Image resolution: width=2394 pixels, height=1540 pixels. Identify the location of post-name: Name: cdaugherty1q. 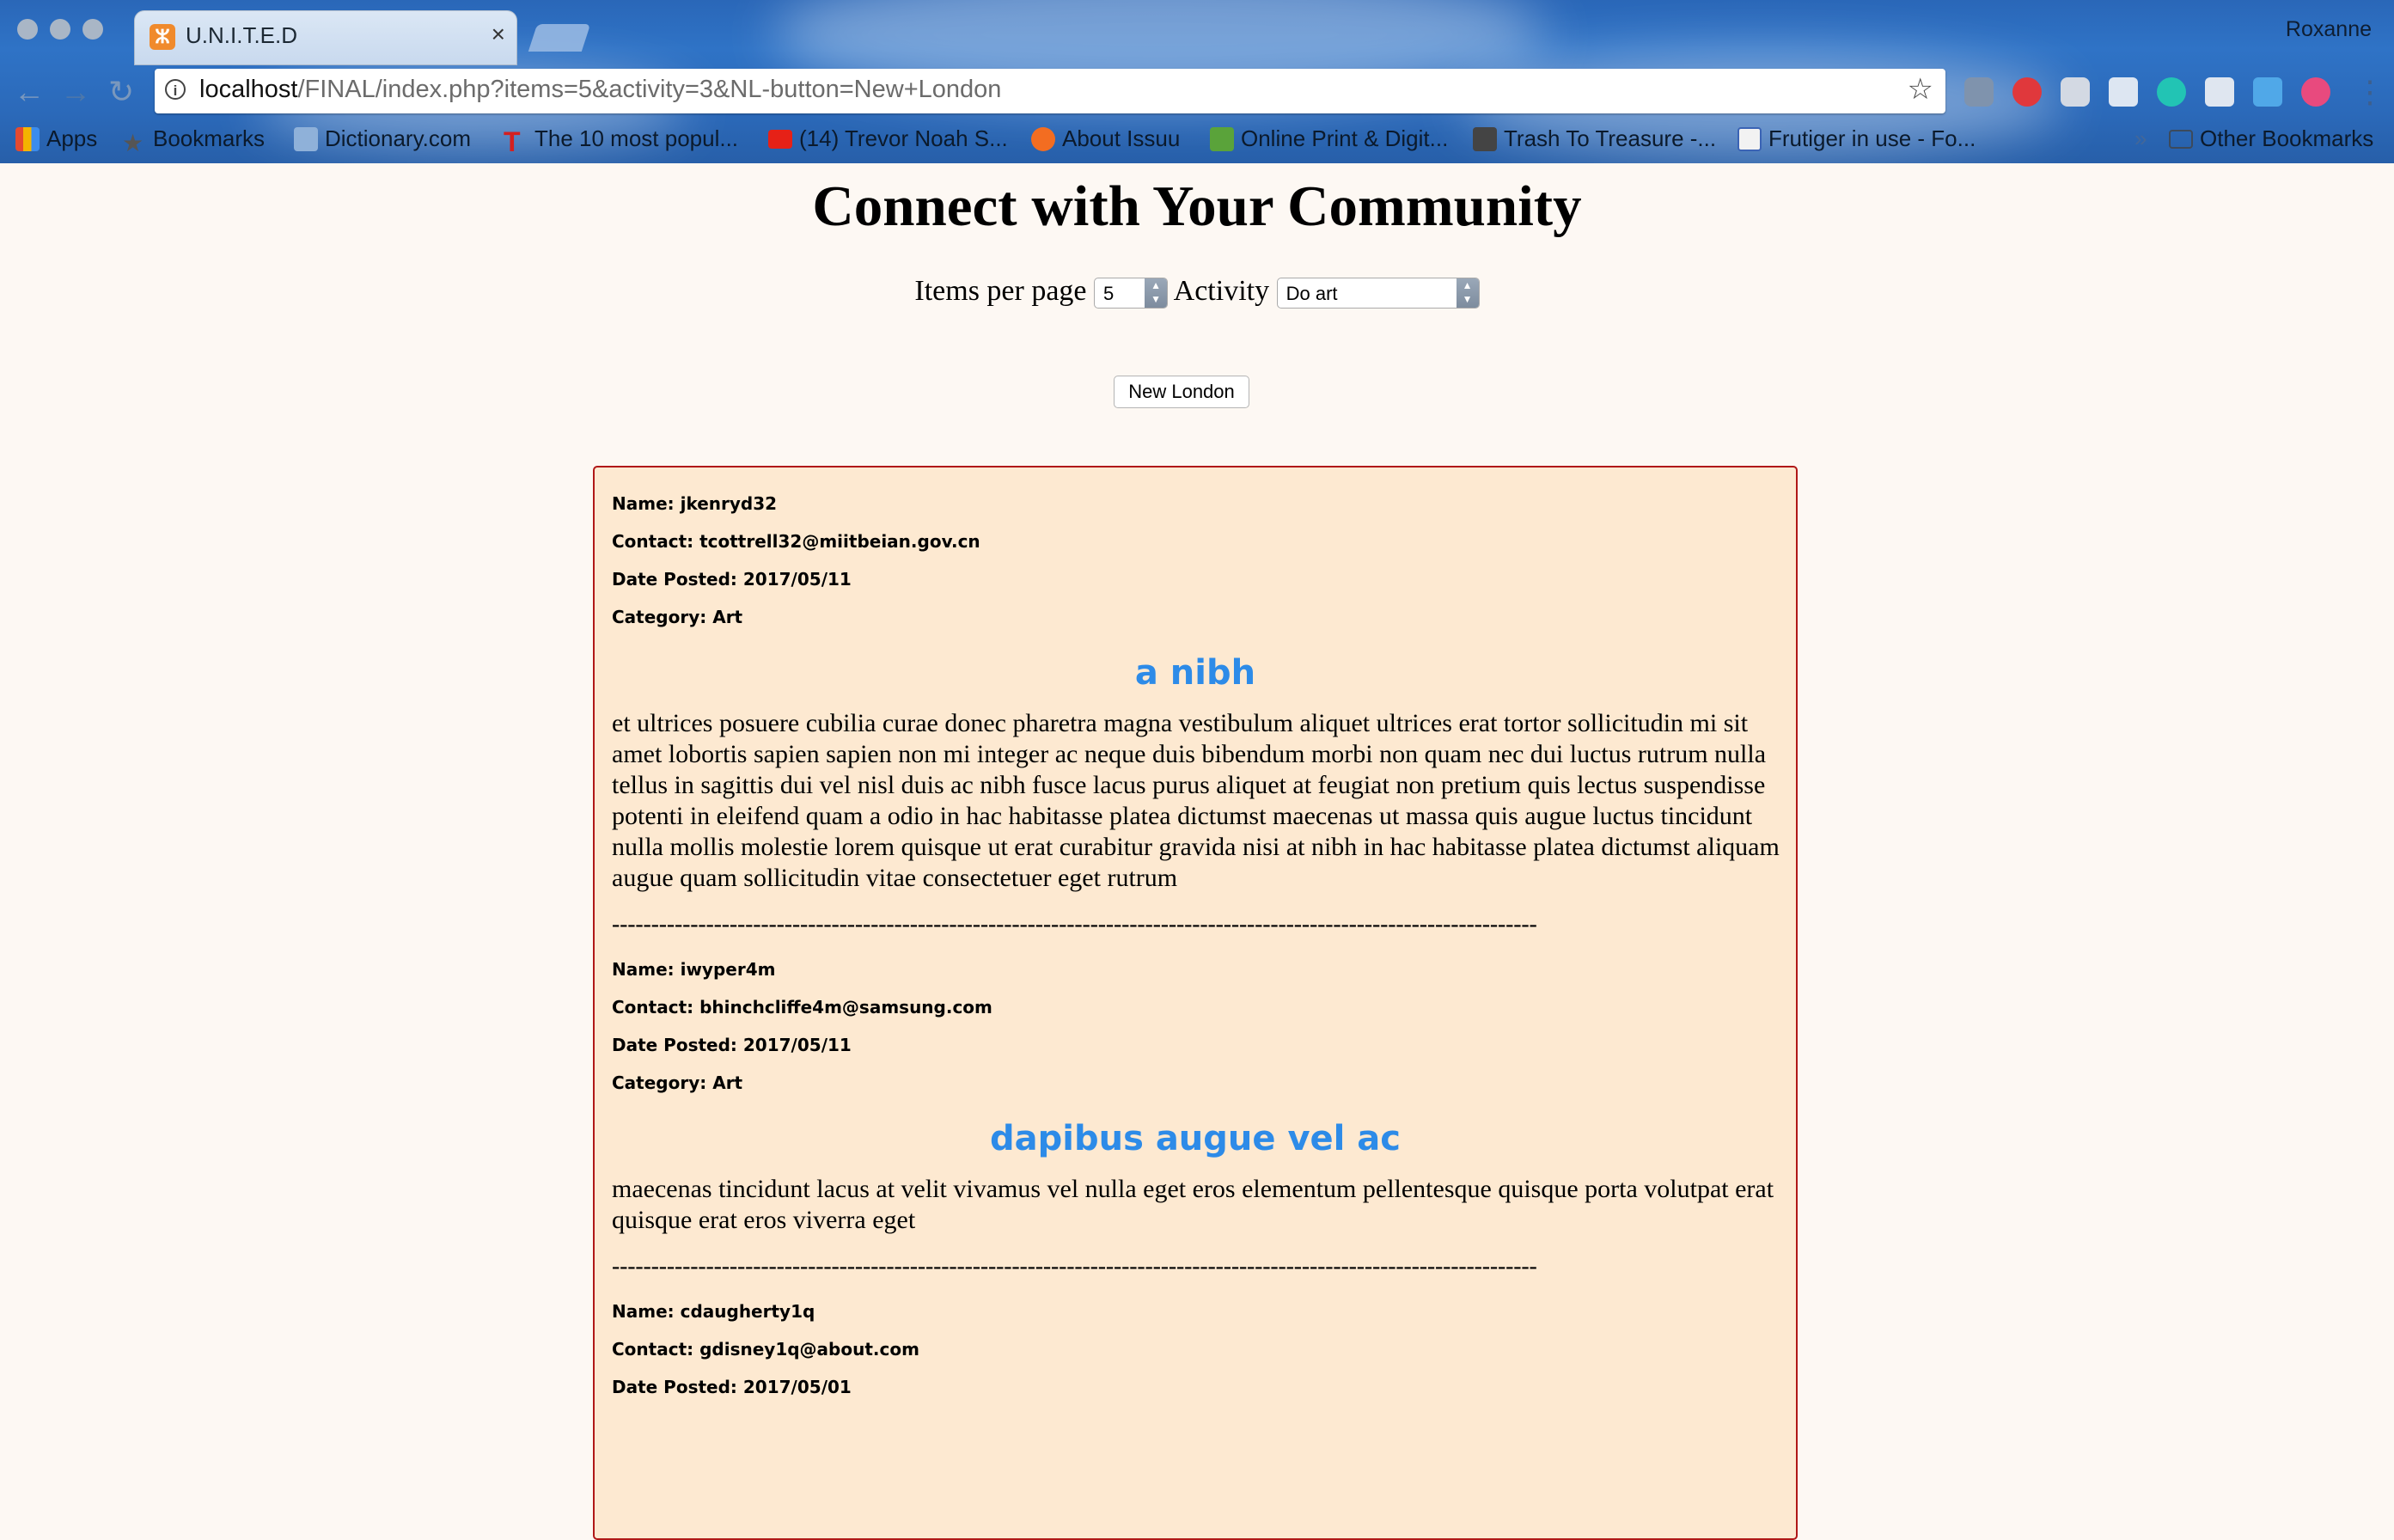
(713, 1311).